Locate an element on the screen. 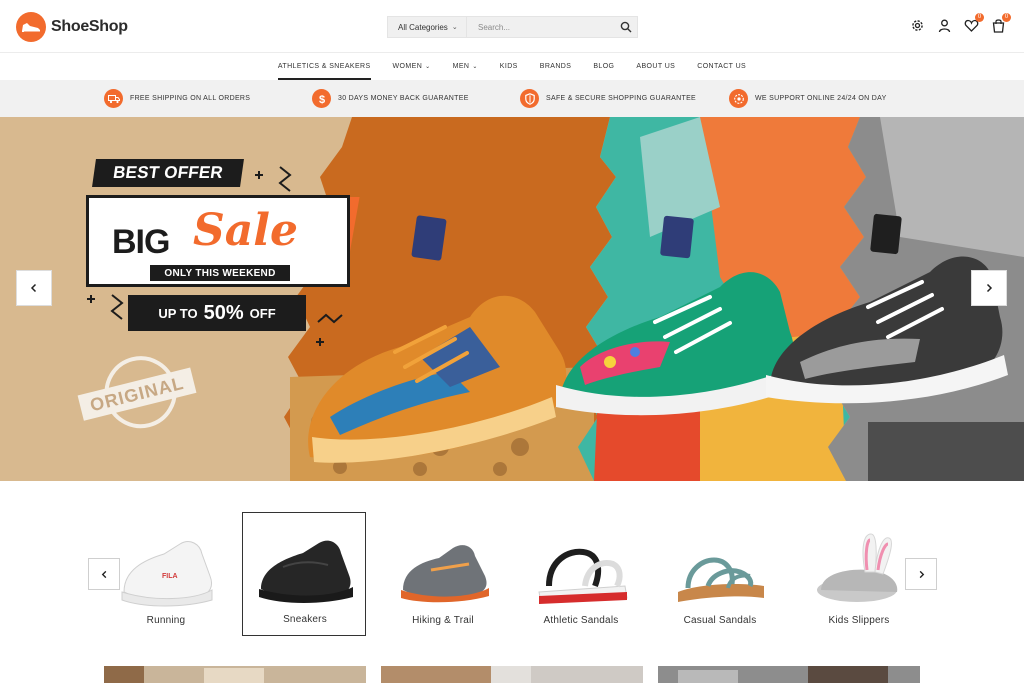 The width and height of the screenshot is (1024, 683). nav-contact-us: CONTACT US is located at coordinates (721, 67).